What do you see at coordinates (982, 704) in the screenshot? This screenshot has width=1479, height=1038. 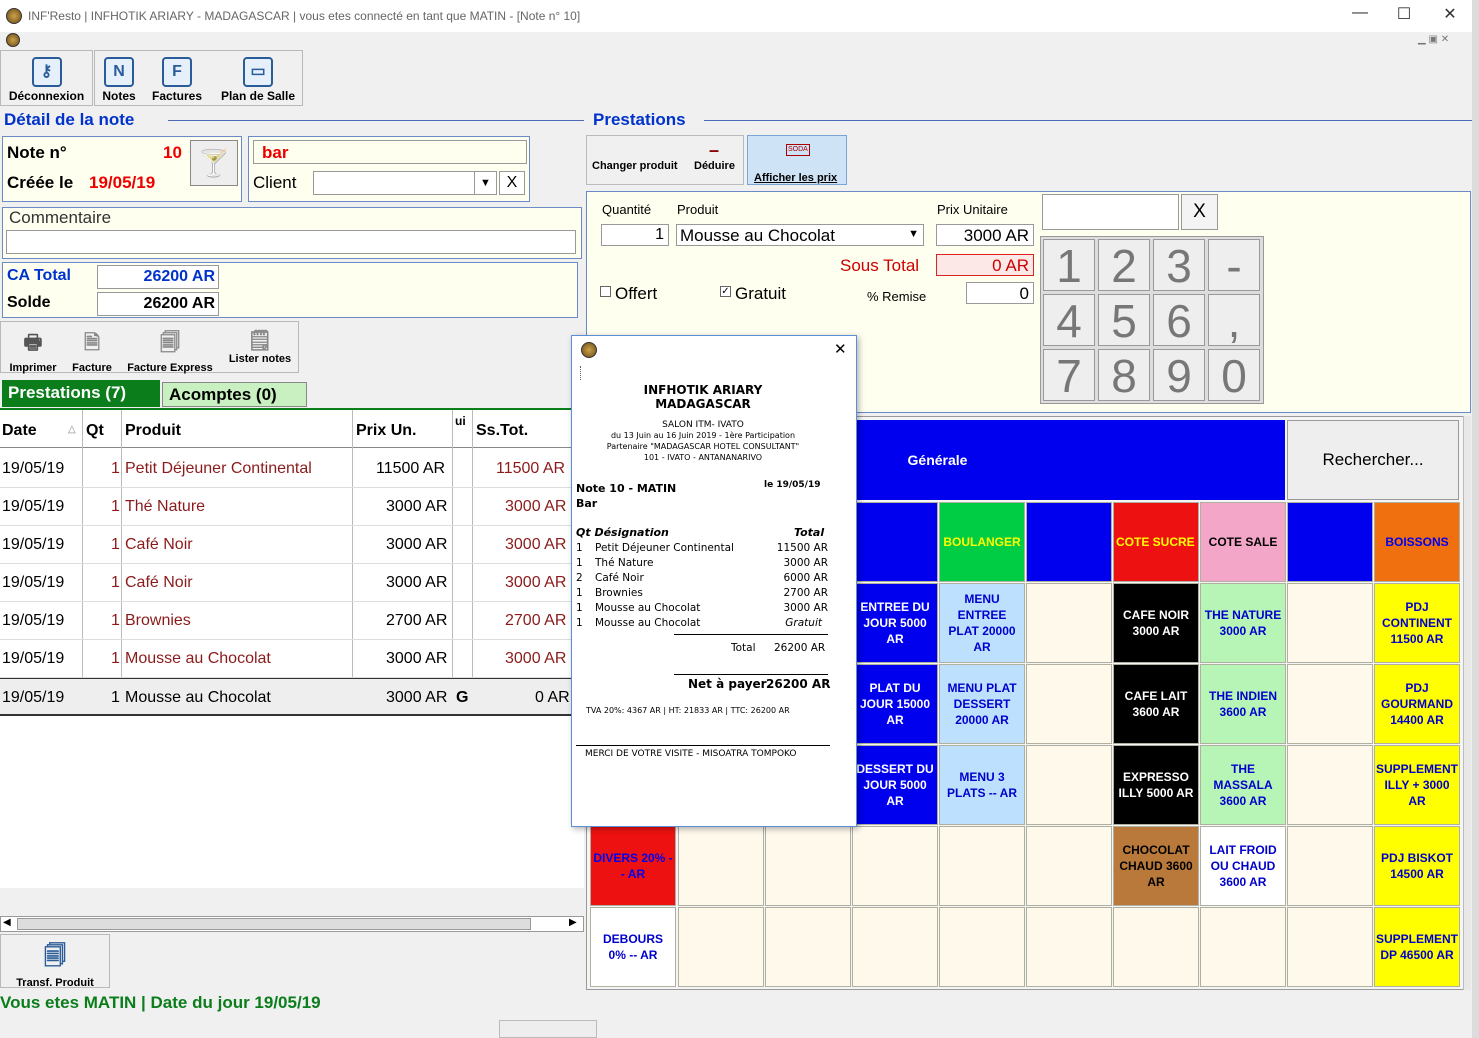 I see `product-menu-plat-dessert: MENU PLAT DESSERT 20000 AR` at bounding box center [982, 704].